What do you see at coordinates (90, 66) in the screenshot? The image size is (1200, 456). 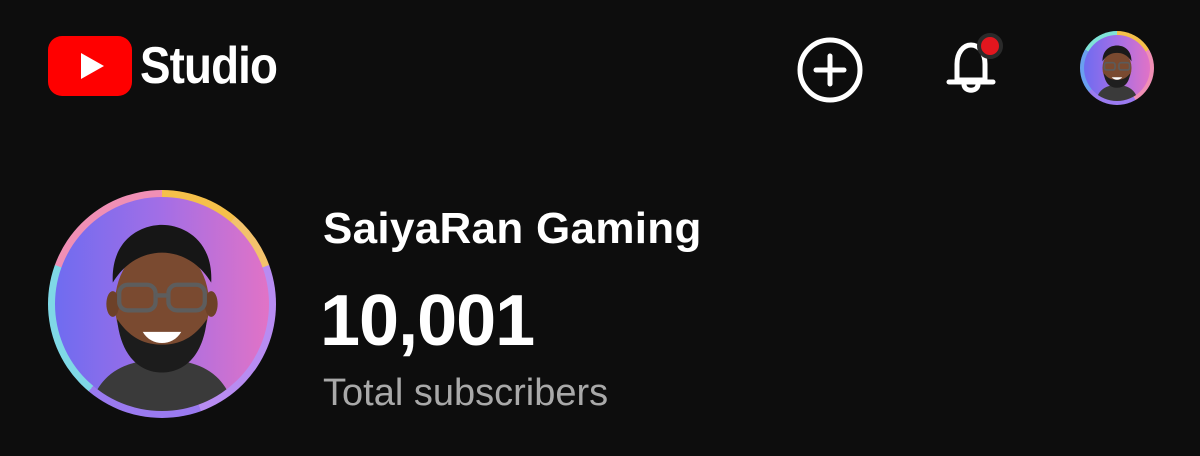 I see `youtube-play-icon` at bounding box center [90, 66].